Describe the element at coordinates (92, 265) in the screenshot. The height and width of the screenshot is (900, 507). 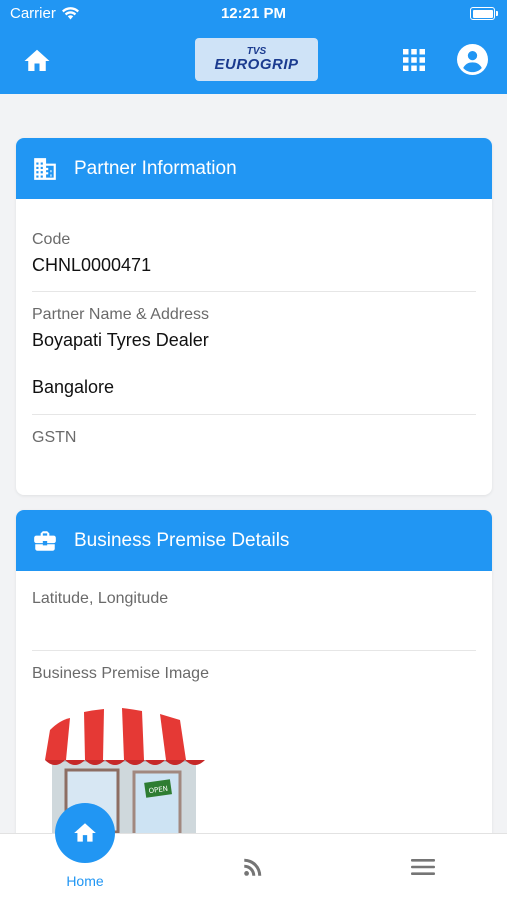
I see `code-value: CHNL0000471` at that location.